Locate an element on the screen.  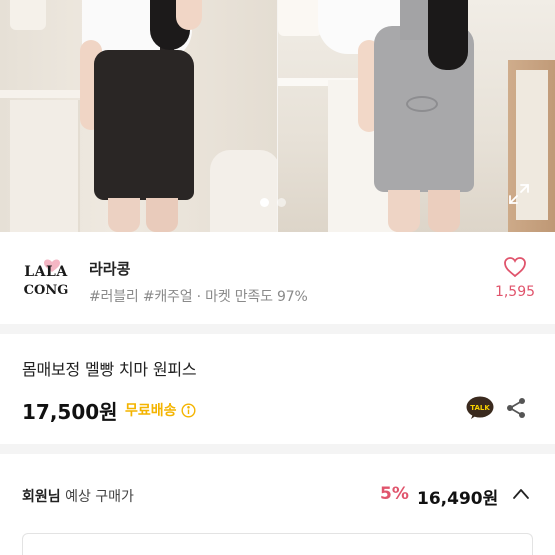
chevron-up-icon is located at coordinates (521, 494).